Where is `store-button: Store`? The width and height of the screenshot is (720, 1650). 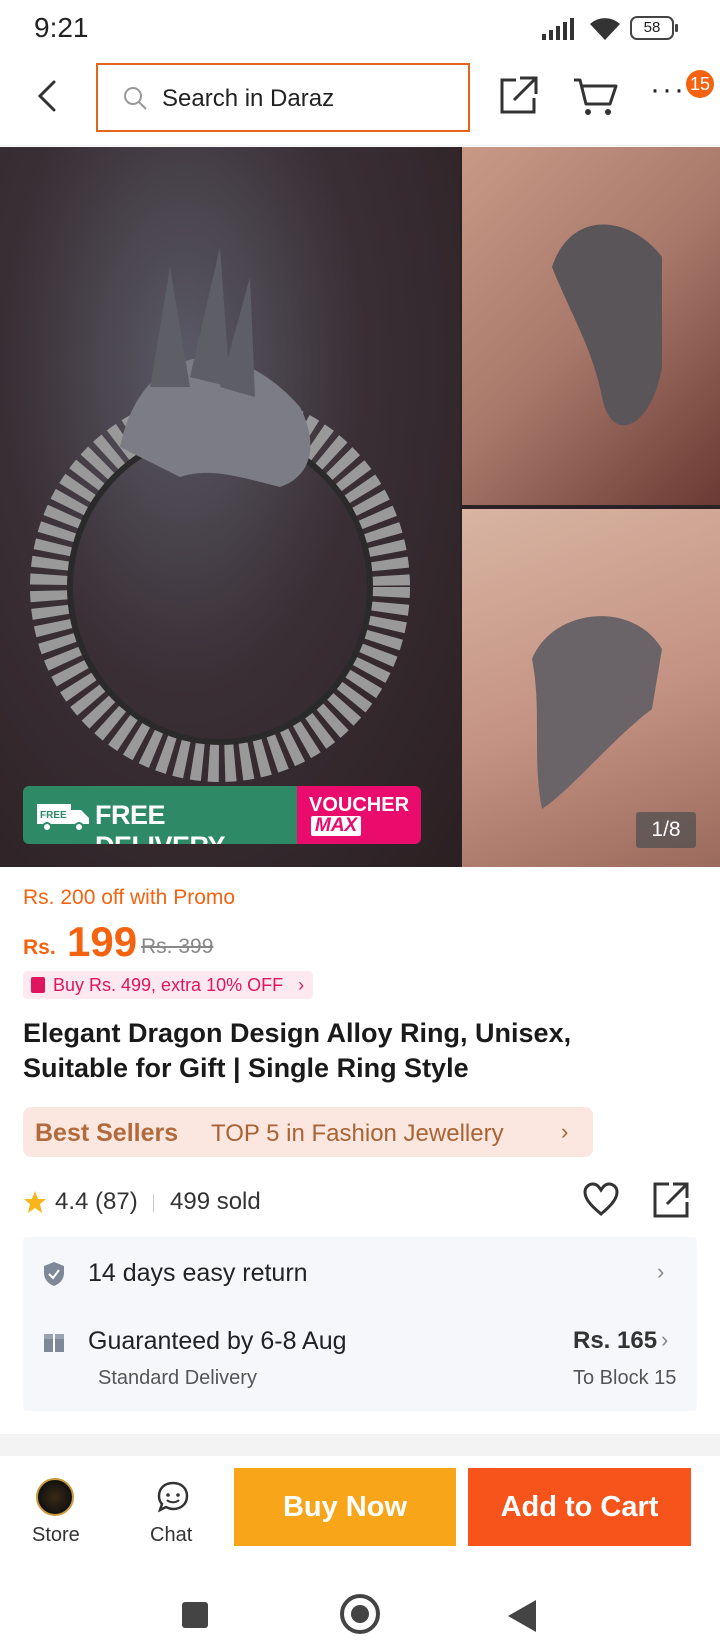
store-button: Store is located at coordinates (56, 1514).